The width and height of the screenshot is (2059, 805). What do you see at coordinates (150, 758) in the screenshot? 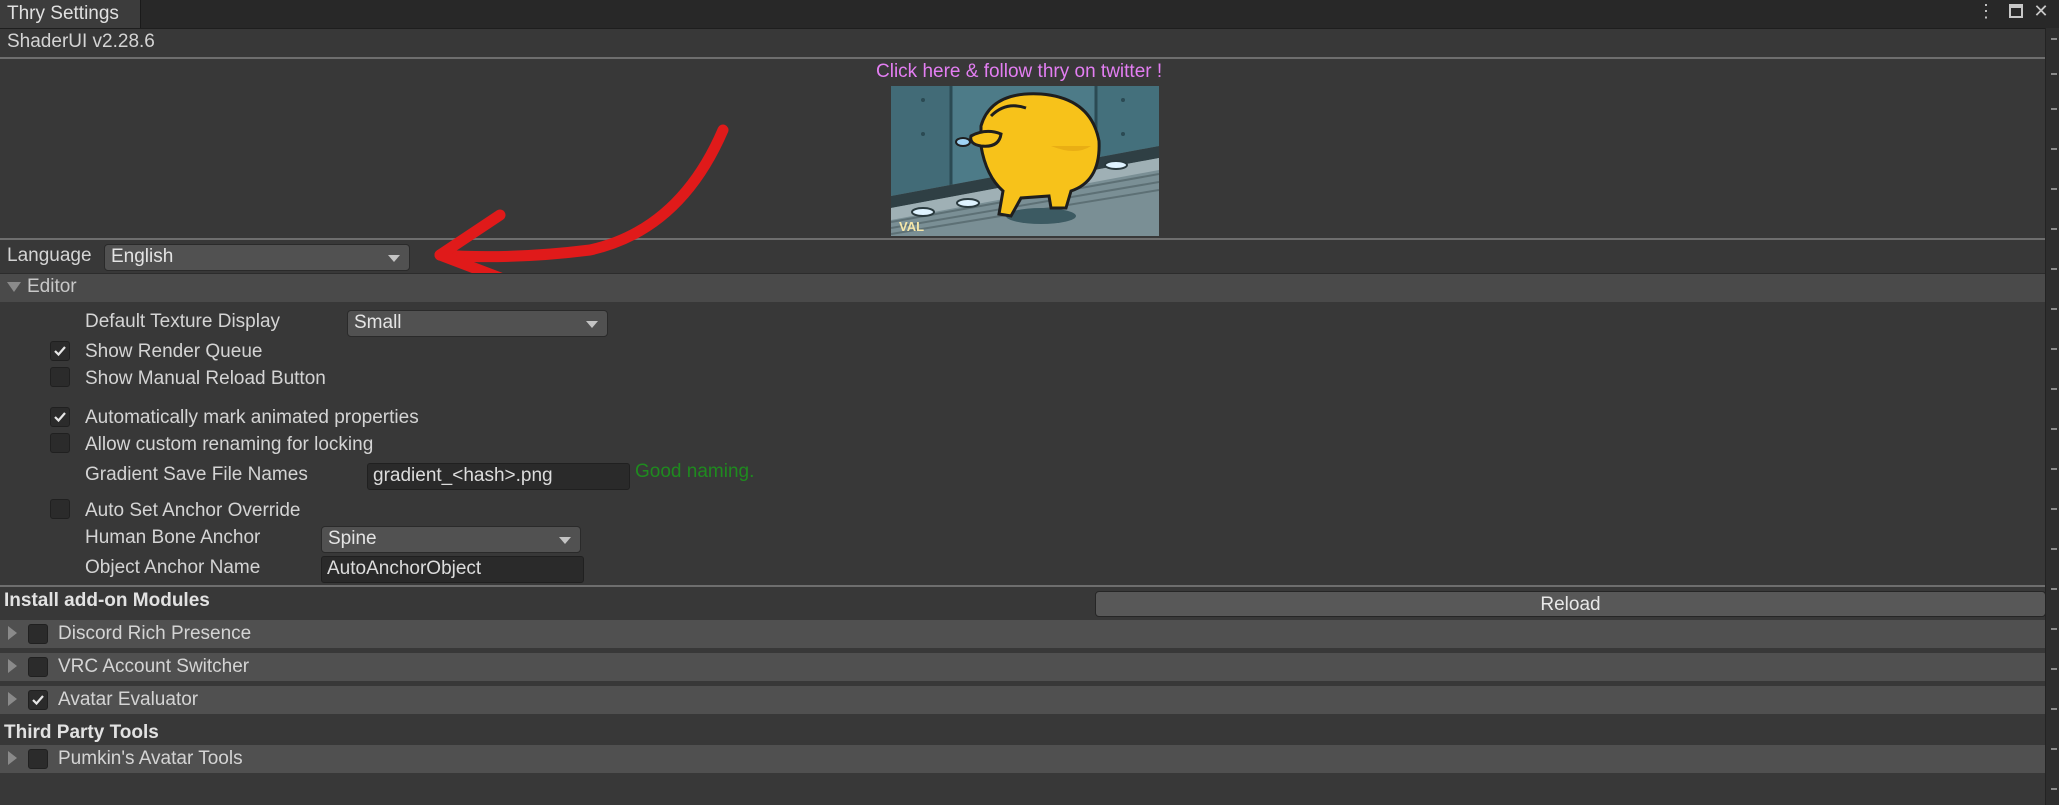
I see `module-label-pumkin: Pumkin's Avatar Tools` at bounding box center [150, 758].